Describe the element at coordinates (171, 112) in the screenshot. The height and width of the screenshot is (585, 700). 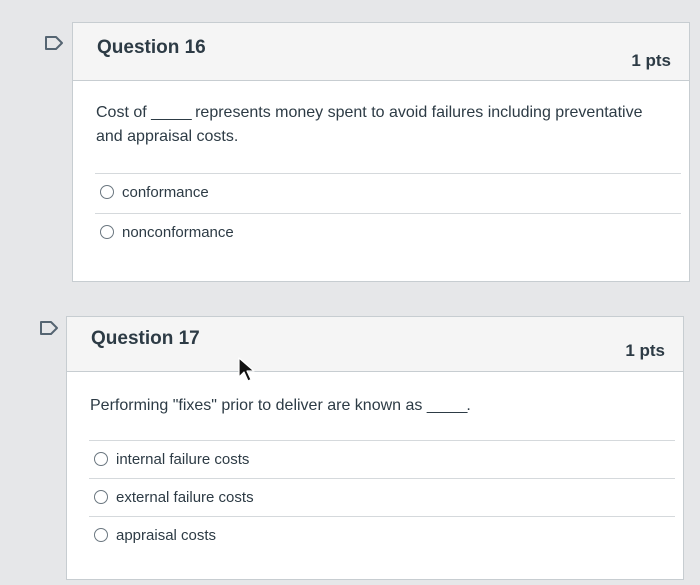
I see `blank: _____` at that location.